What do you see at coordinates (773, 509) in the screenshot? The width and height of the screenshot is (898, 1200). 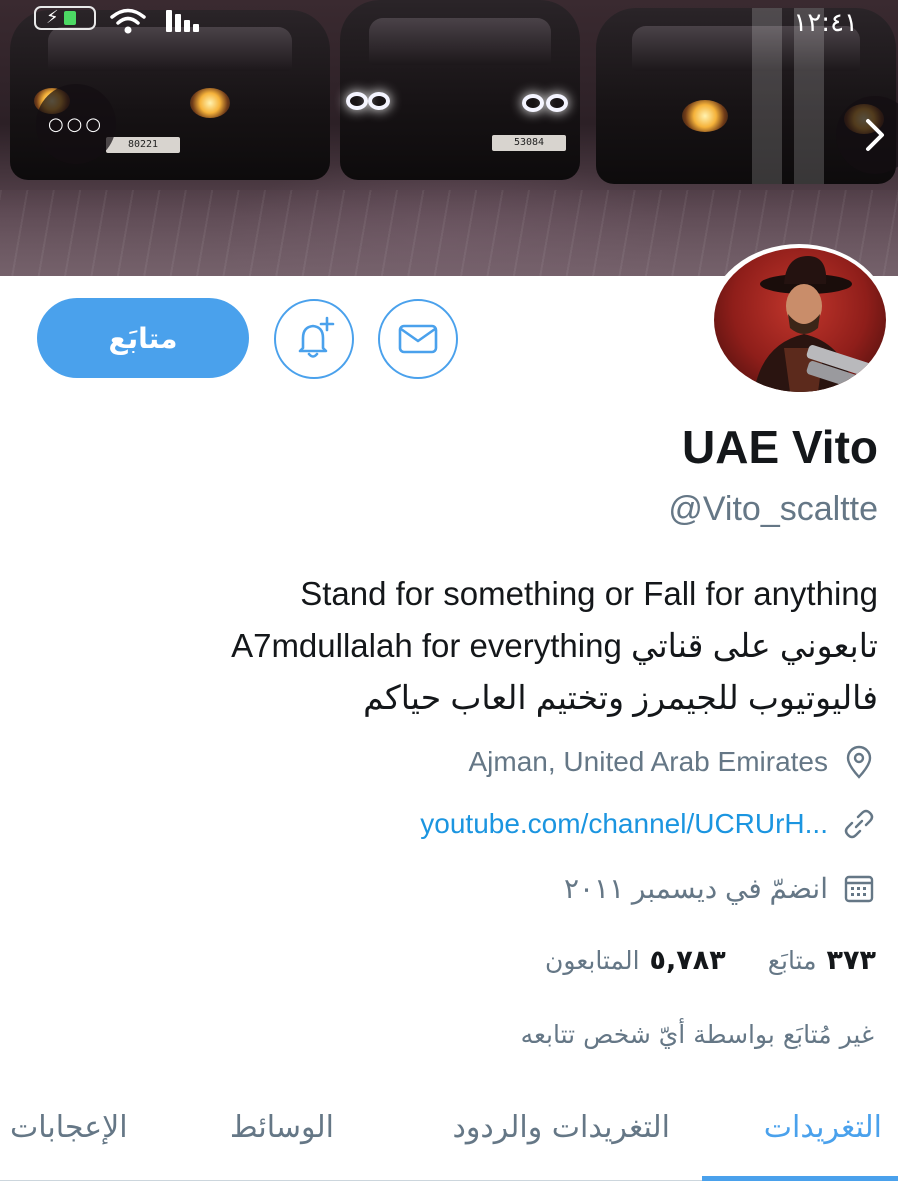 I see `user-handle: @Vito_scaltte` at bounding box center [773, 509].